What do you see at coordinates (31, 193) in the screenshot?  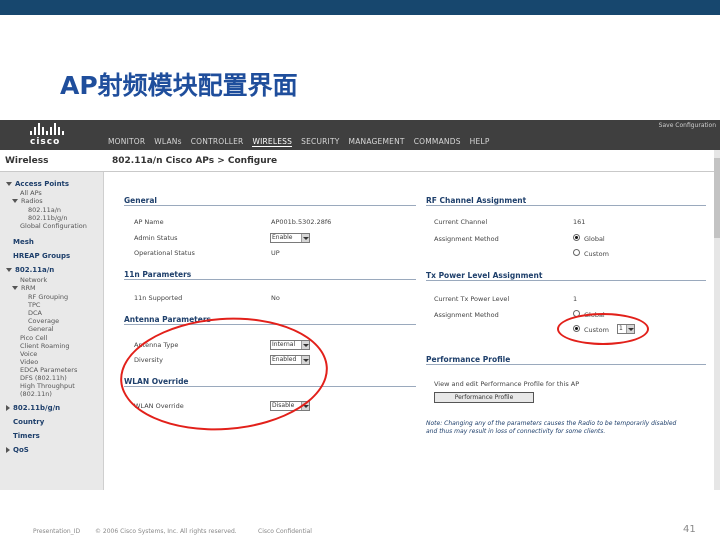 I see `sidebar-item-all-aps: All APs` at bounding box center [31, 193].